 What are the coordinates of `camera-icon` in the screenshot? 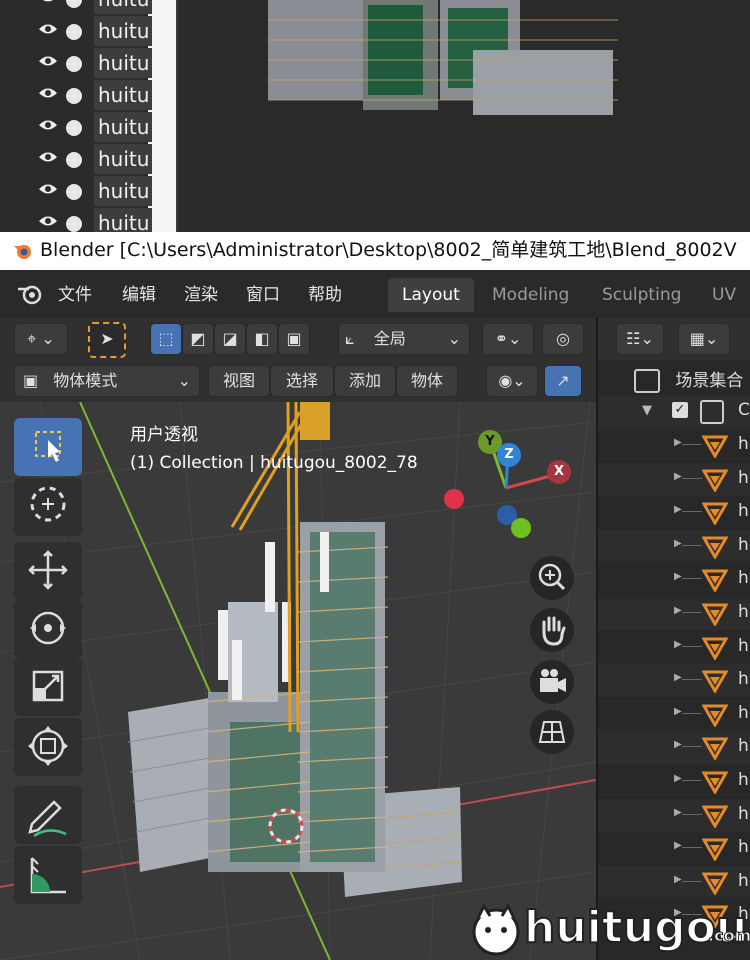 It's located at (553, 680).